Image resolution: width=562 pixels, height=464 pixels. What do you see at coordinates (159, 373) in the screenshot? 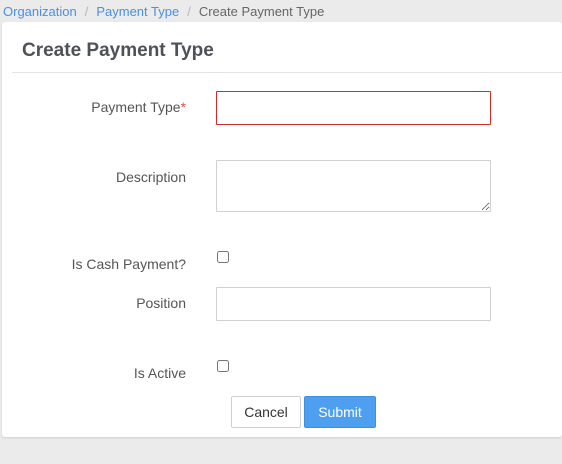
I see `is-active-label: Is Active` at bounding box center [159, 373].